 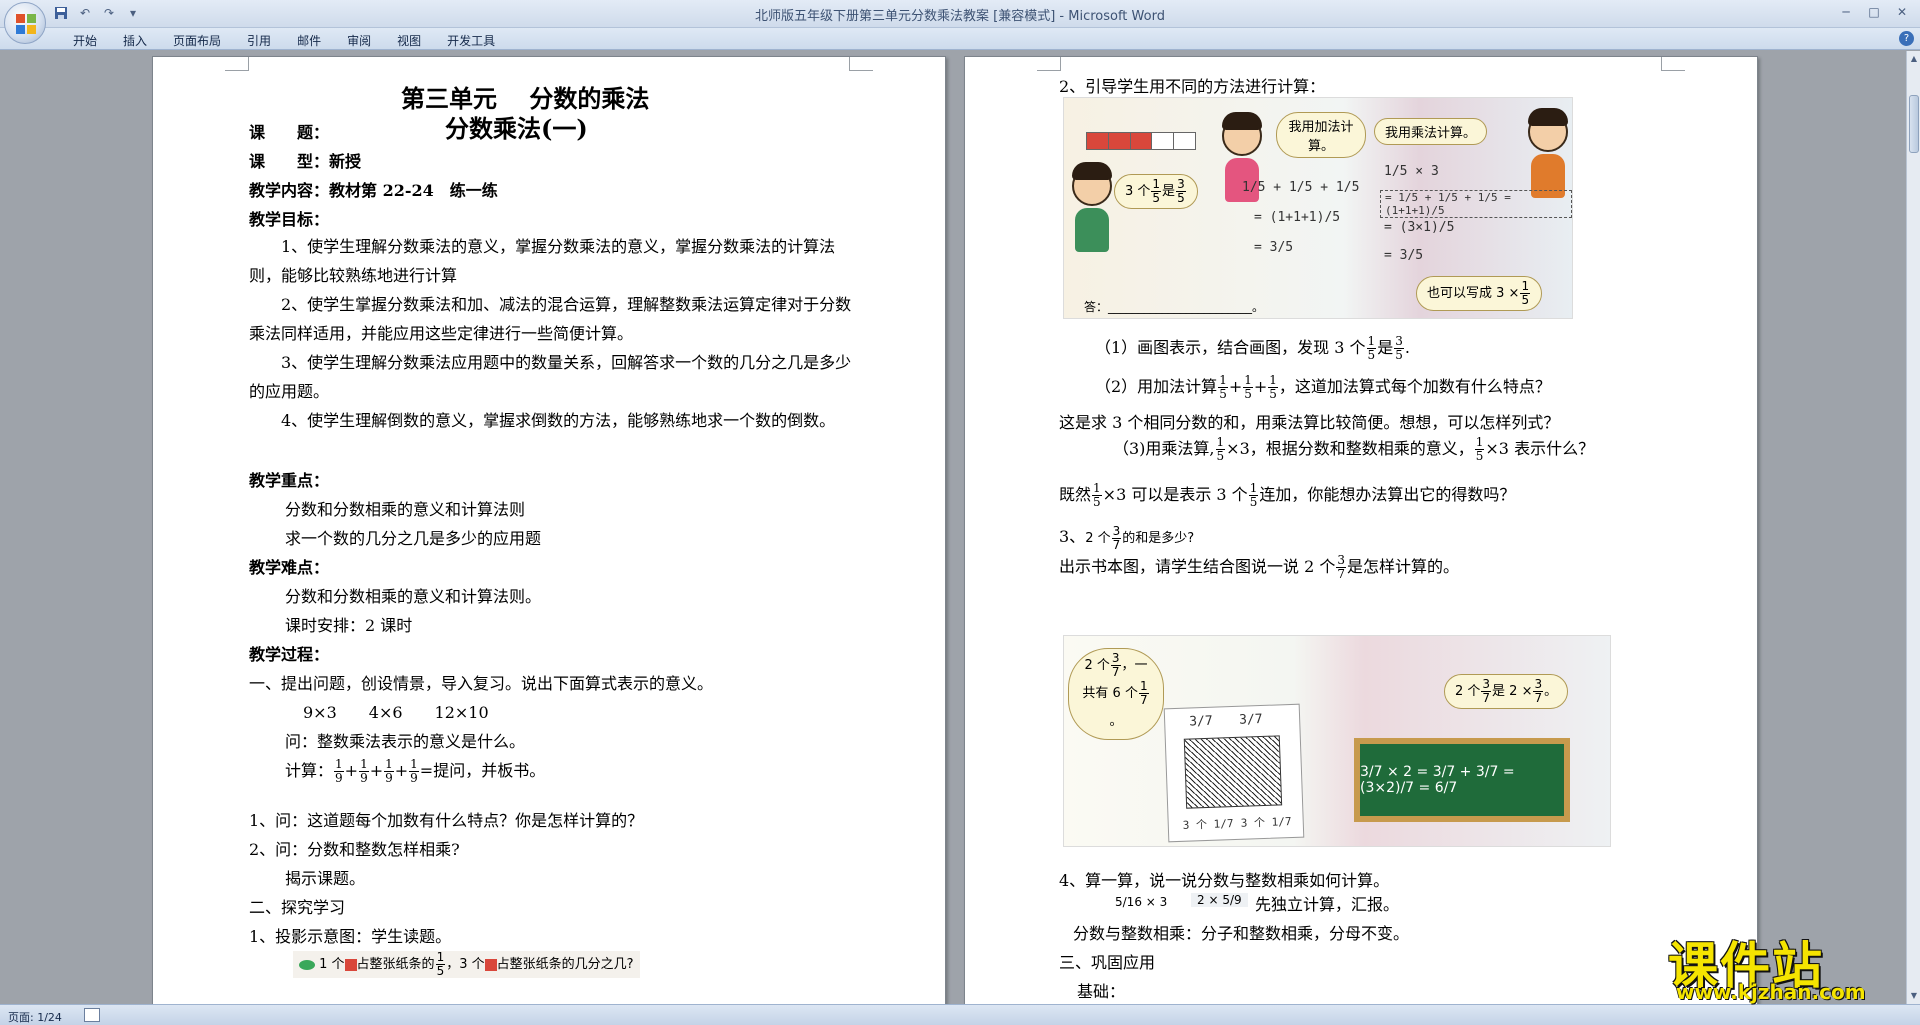 What do you see at coordinates (1321, 135) in the screenshot?
I see `speech-bubble-addition: 我用加法计算。` at bounding box center [1321, 135].